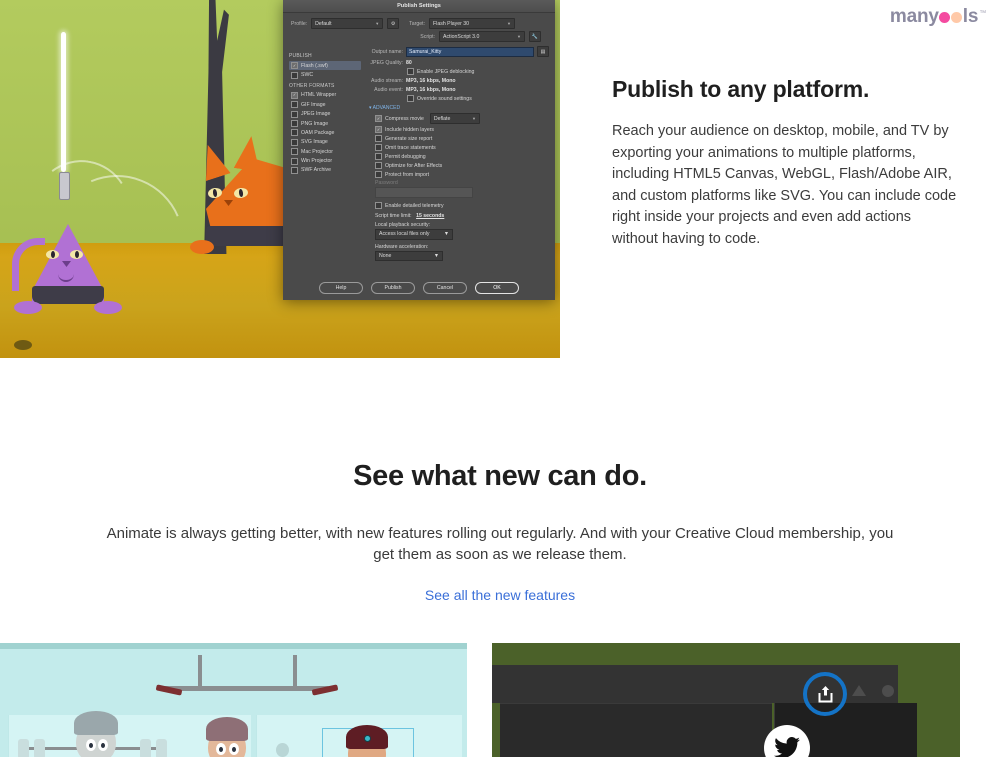 The image size is (1000, 757). Describe the element at coordinates (462, 156) in the screenshot. I see `advanced-option-row: Permit debugging` at that location.